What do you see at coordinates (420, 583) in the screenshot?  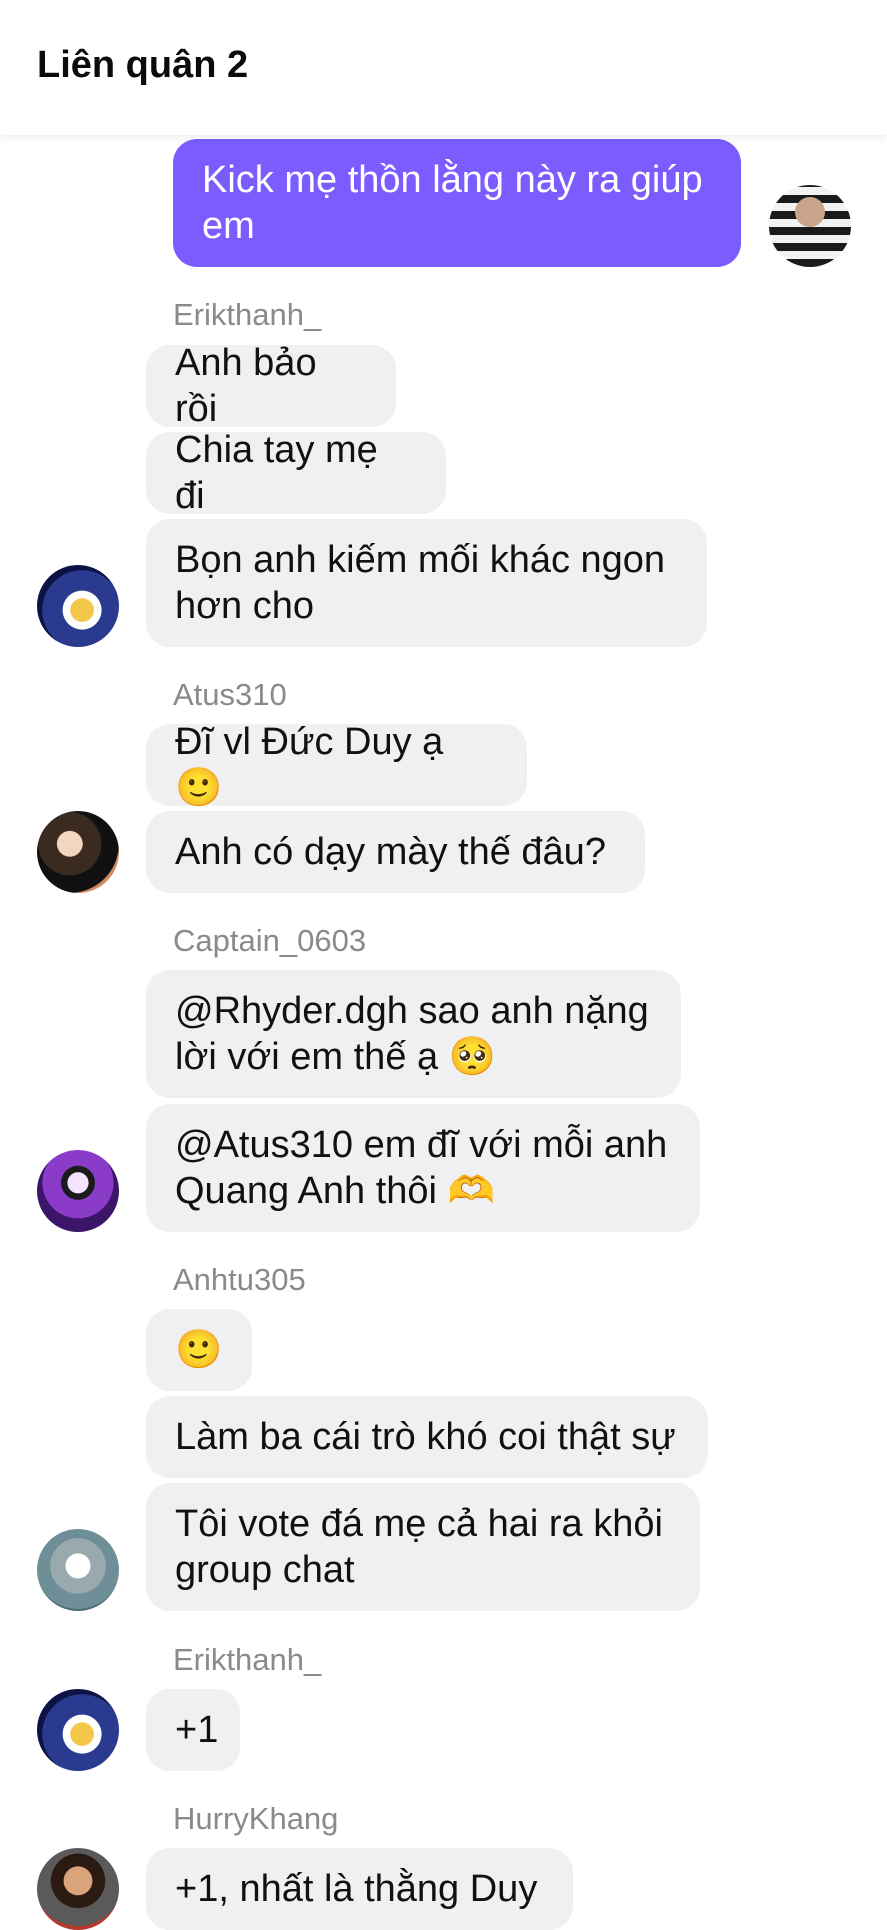 I see `message-text: Bọn anh kiếm mối khác ngon hơn cho` at bounding box center [420, 583].